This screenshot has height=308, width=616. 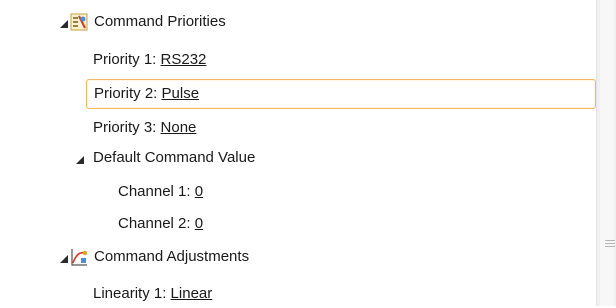 What do you see at coordinates (79, 22) in the screenshot?
I see `command-priorities-icon` at bounding box center [79, 22].